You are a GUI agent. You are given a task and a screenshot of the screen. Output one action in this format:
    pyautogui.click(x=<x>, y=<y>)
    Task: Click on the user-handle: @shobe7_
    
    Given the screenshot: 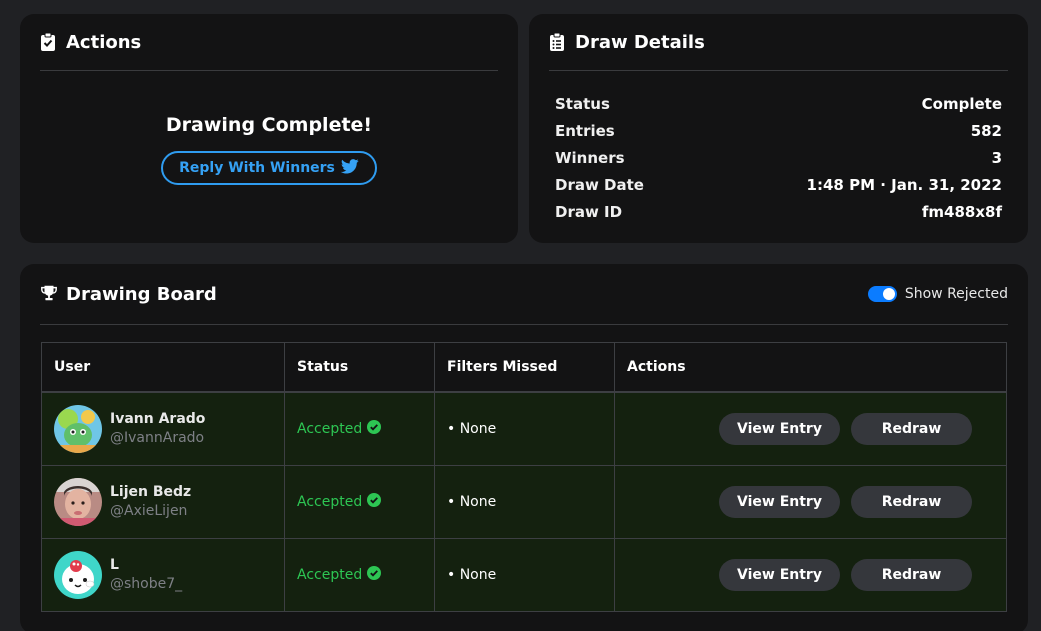 What is the action you would take?
    pyautogui.click(x=146, y=584)
    